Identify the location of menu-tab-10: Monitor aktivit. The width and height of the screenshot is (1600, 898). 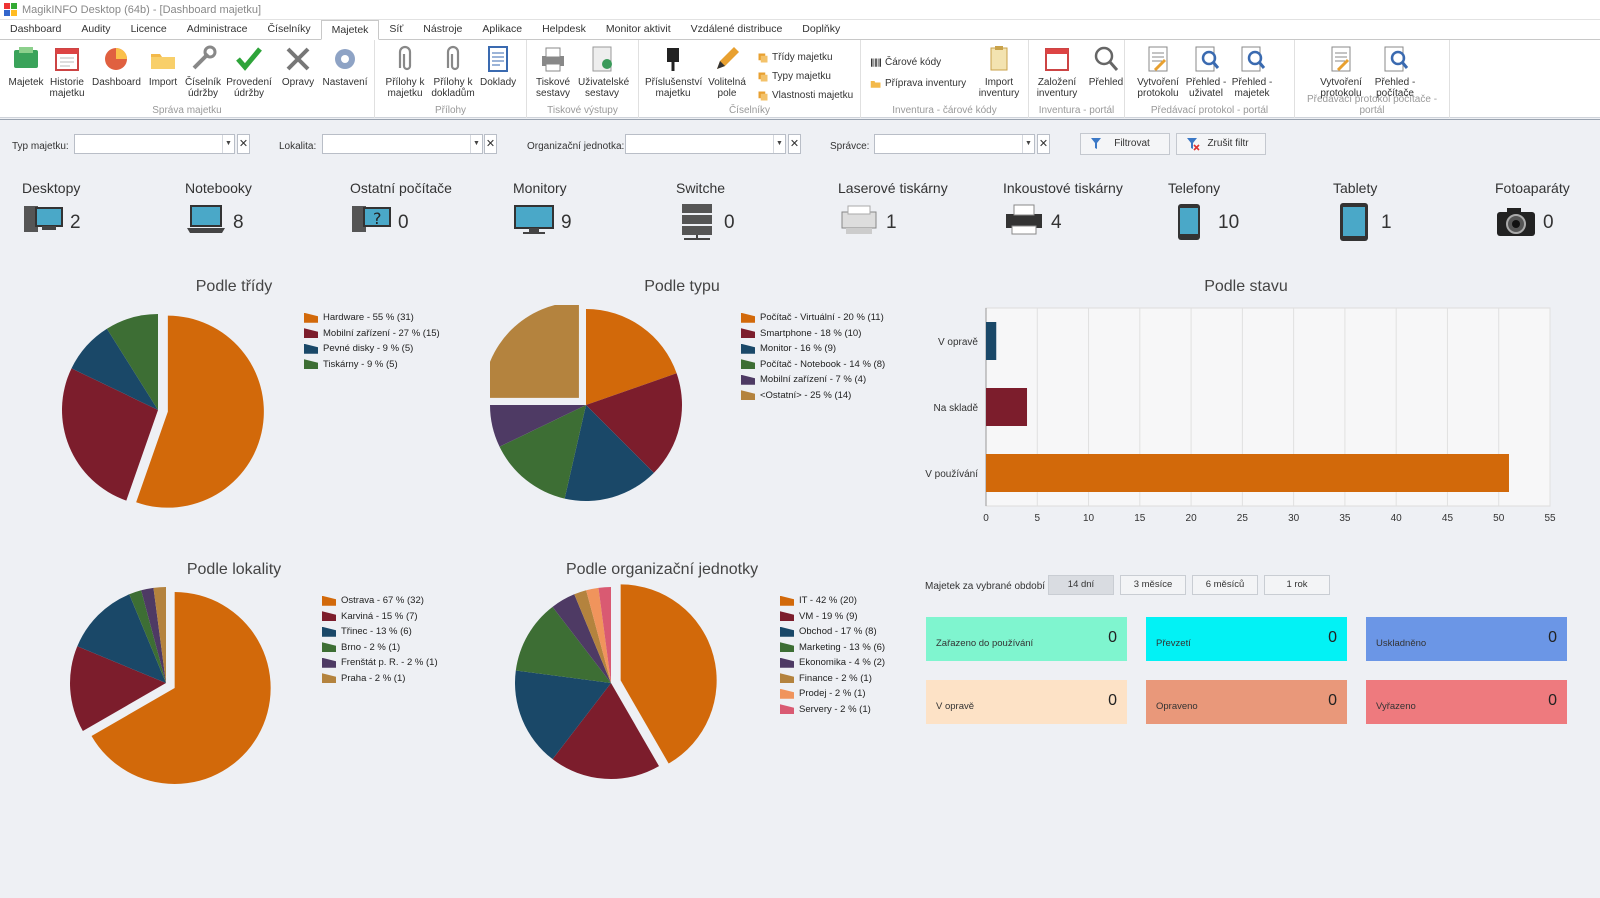
(638, 29).